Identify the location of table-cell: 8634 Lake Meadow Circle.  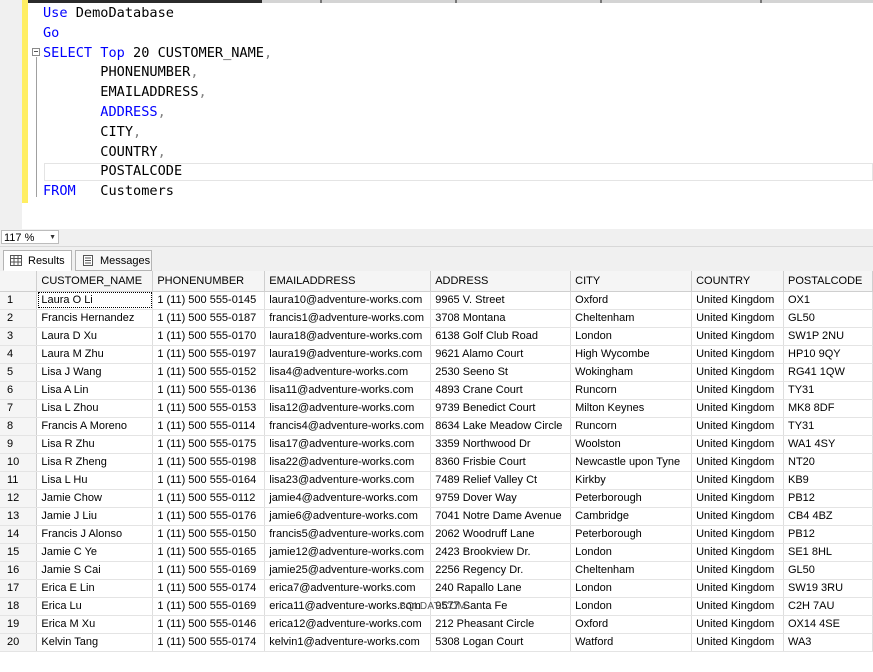
(501, 426).